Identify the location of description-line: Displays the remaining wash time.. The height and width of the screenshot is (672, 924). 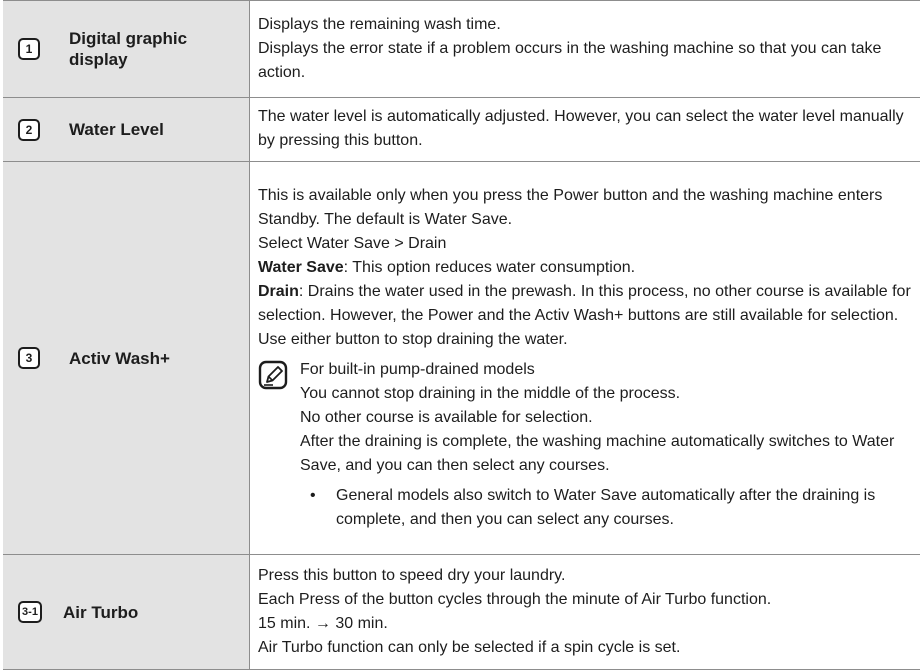
(379, 24).